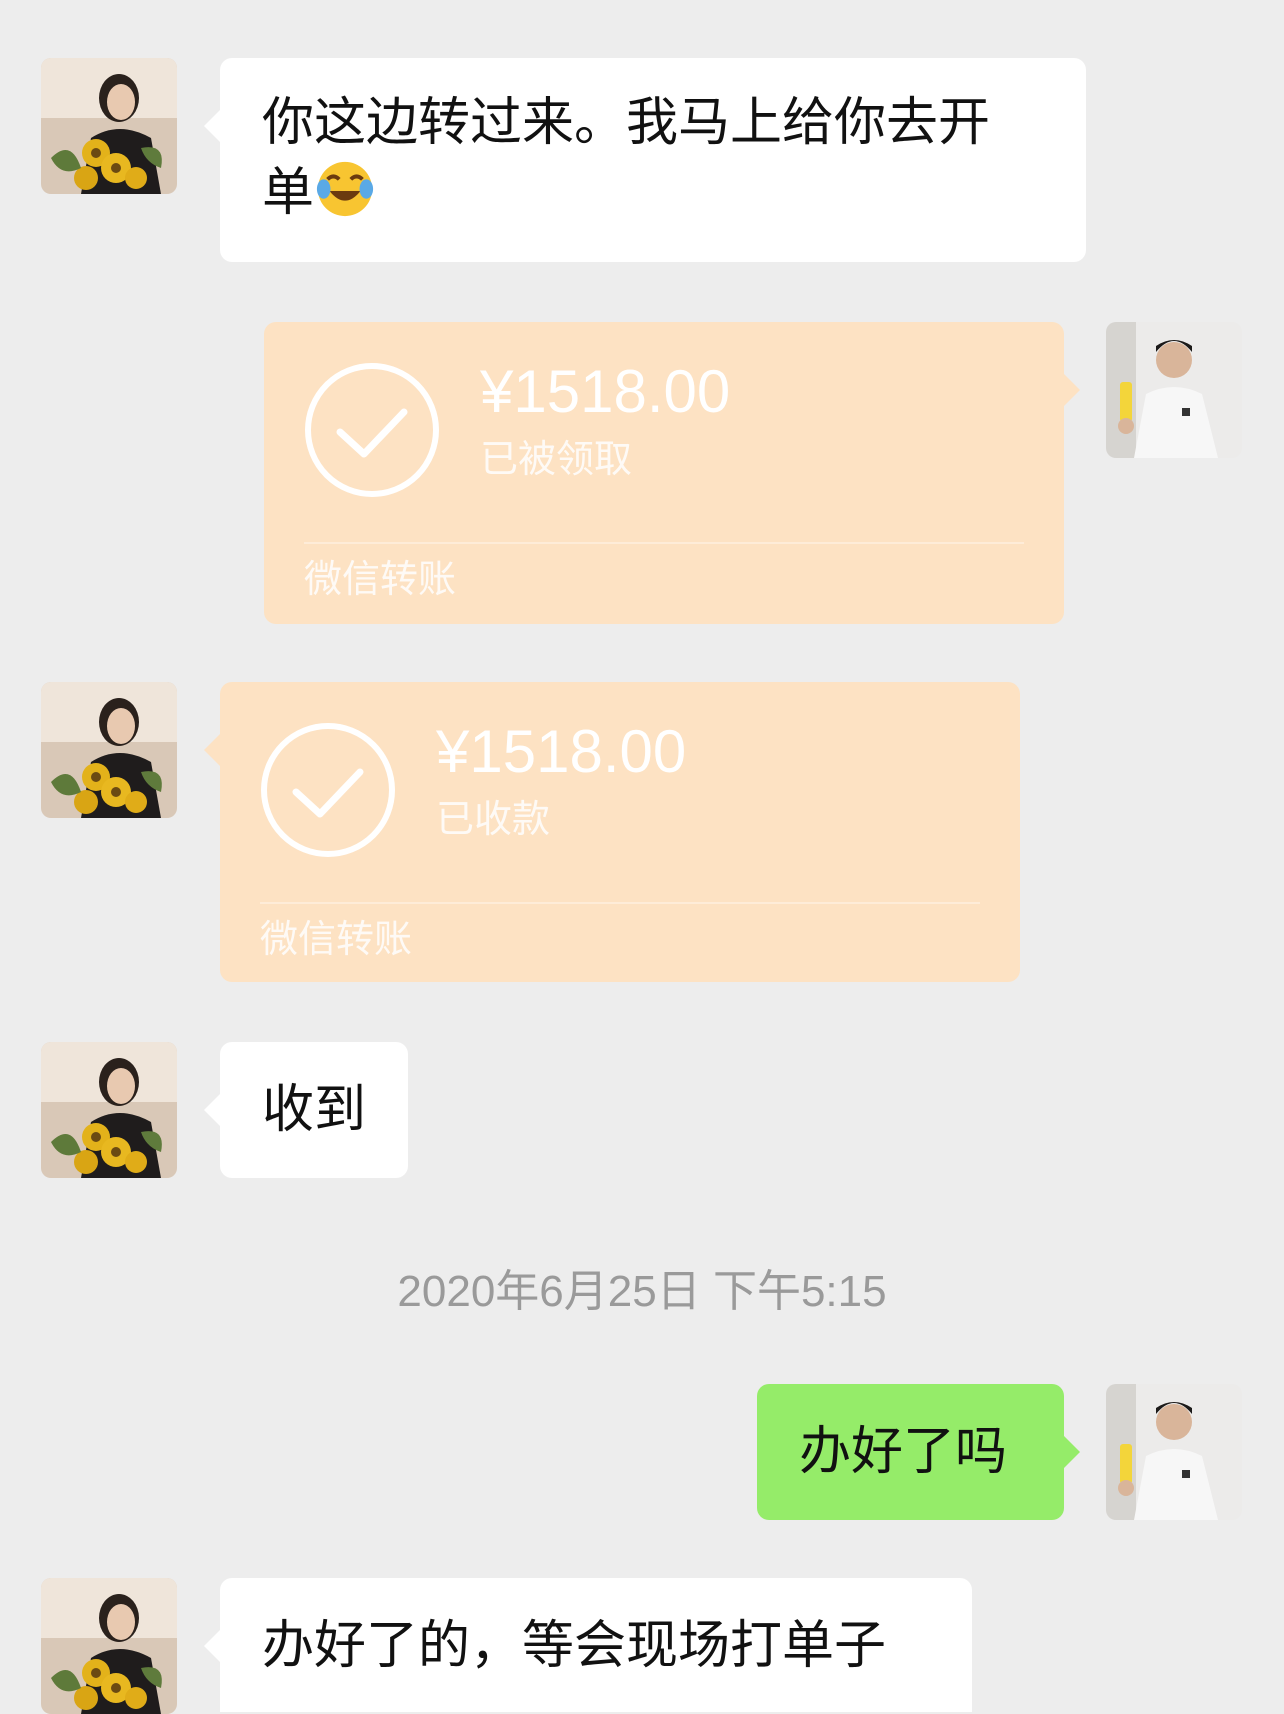 This screenshot has height=1714, width=1284. What do you see at coordinates (653, 193) in the screenshot?
I see `message-text-line-2: 单` at bounding box center [653, 193].